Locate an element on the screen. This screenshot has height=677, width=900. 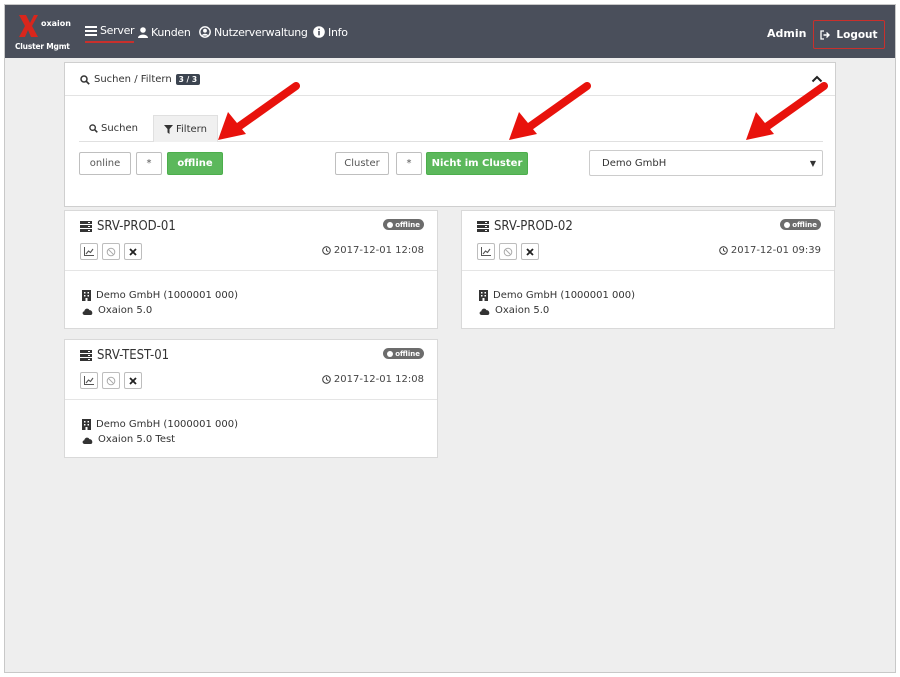
logout-button: Logout is located at coordinates (849, 34).